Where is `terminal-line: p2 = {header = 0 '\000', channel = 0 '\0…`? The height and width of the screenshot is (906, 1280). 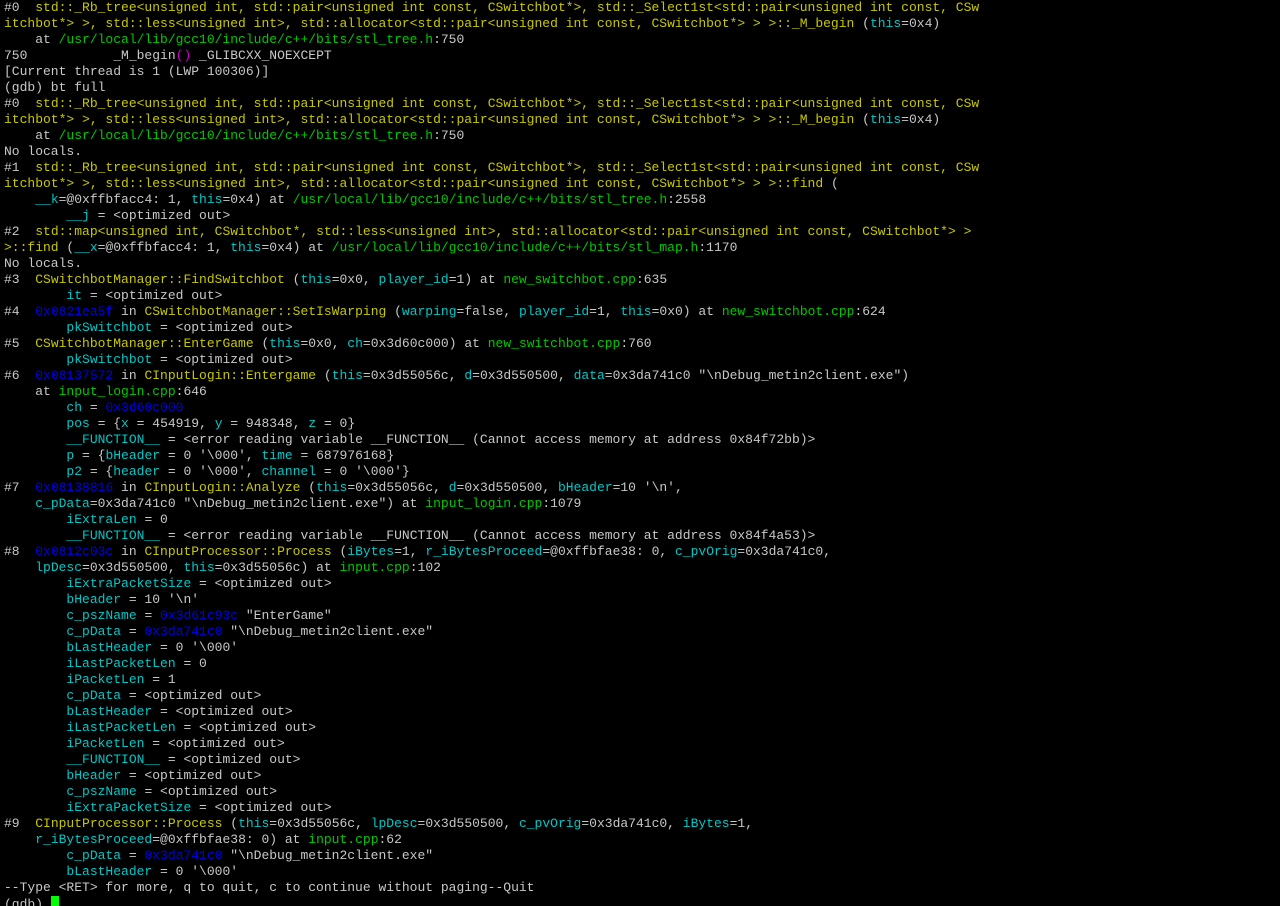 terminal-line: p2 = {header = 0 '\000', channel = 0 '\0… is located at coordinates (640, 472).